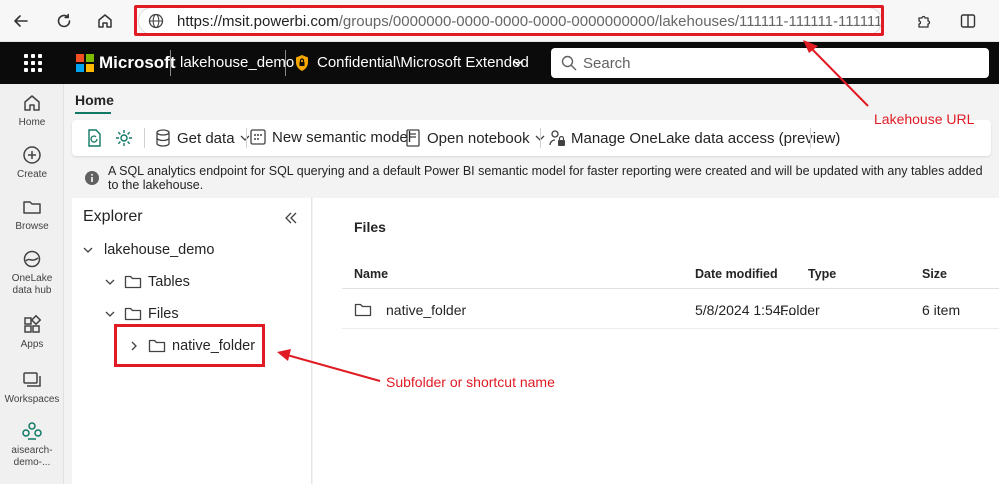 The image size is (999, 484). Describe the element at coordinates (736, 274) in the screenshot. I see `column-header-date: Date modified` at that location.